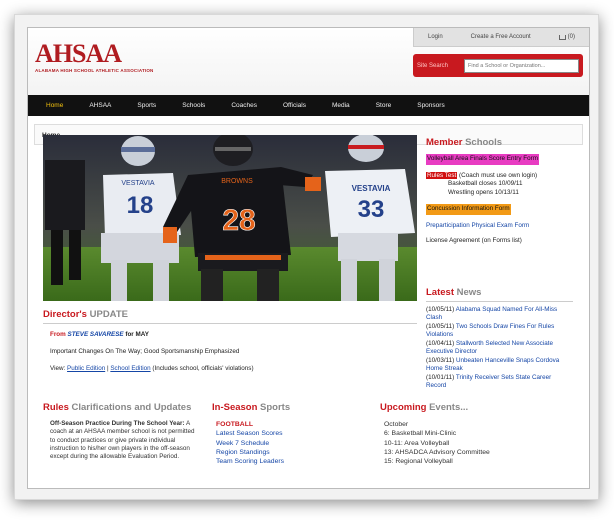  I want to click on nav-home: Home, so click(54, 105).